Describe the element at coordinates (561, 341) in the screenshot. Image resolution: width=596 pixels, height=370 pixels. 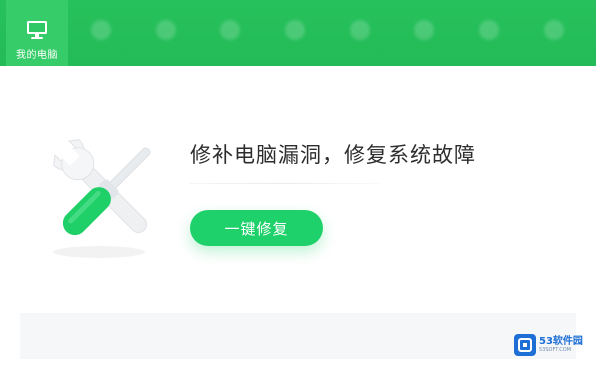
I see `watermark-brand: 53软件园` at that location.